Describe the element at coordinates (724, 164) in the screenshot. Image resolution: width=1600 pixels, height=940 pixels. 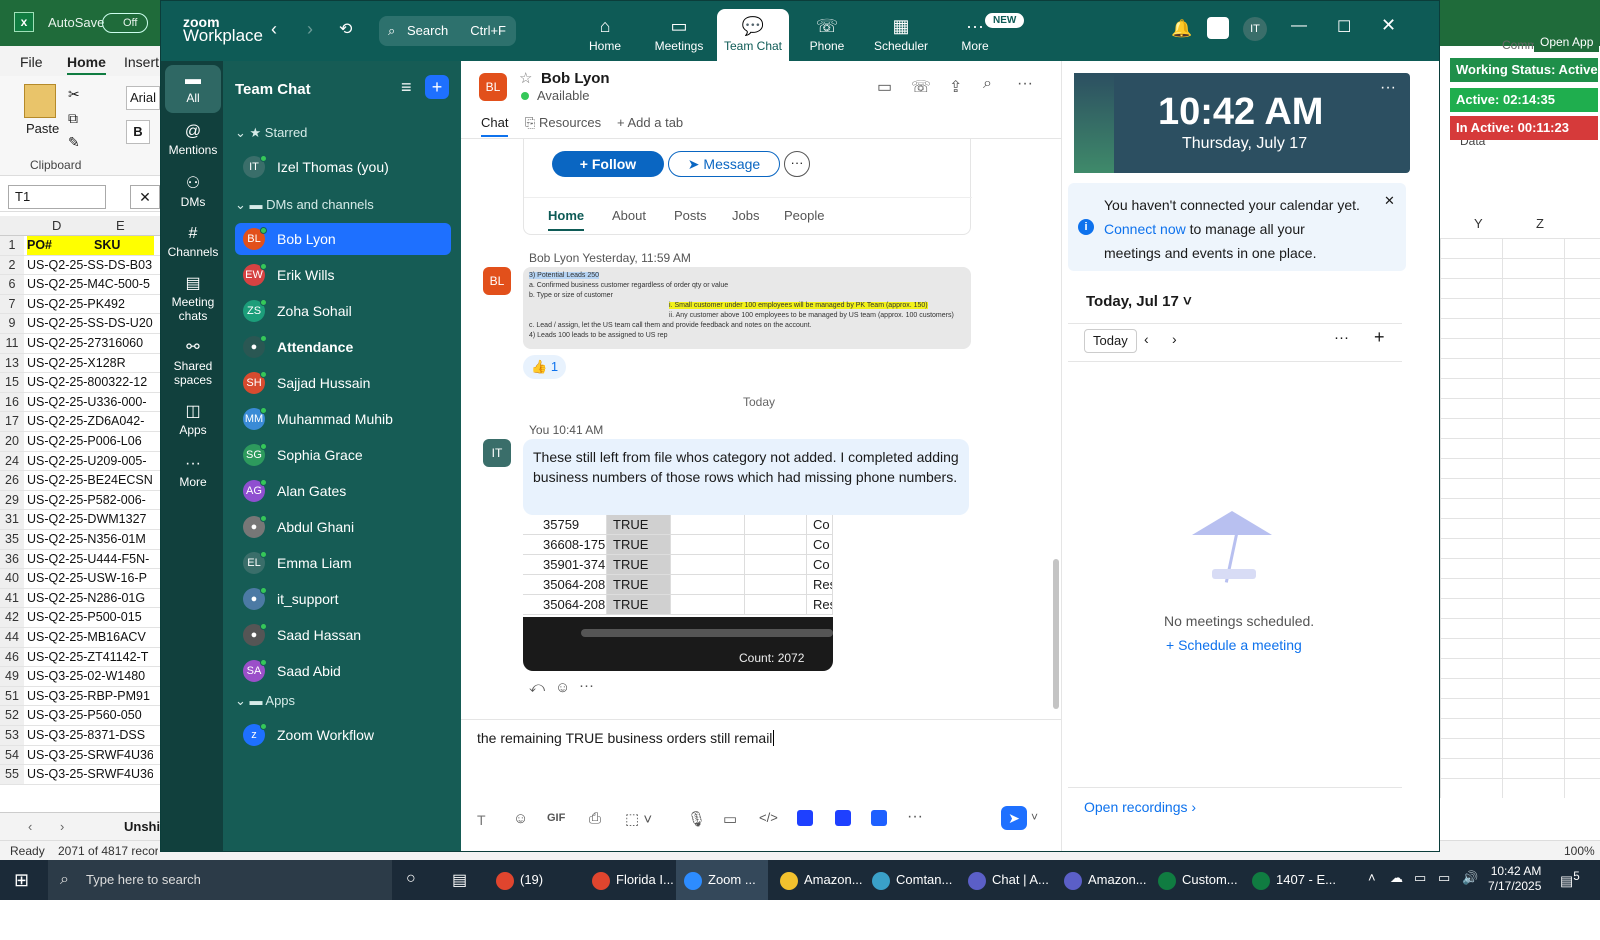
I see `message-button: ➤ Message` at that location.